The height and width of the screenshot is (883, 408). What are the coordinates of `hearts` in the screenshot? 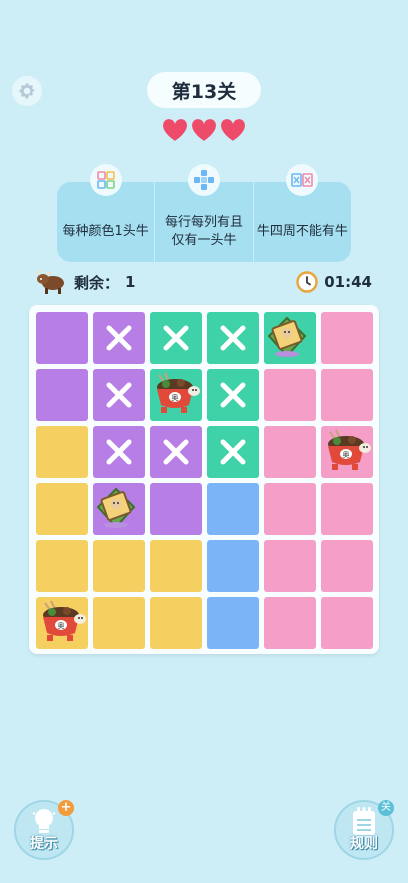 It's located at (204, 130).